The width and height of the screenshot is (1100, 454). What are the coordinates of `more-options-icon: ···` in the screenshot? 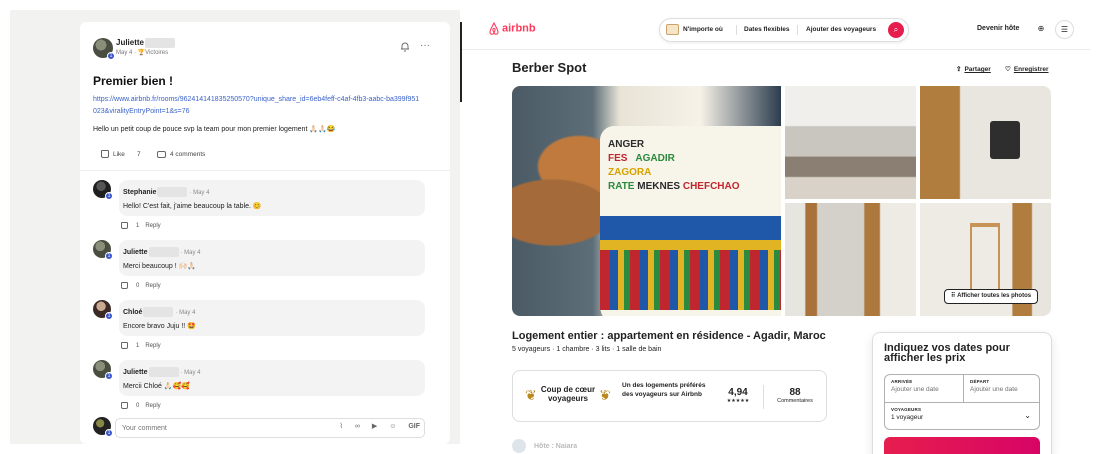 It's located at (425, 45).